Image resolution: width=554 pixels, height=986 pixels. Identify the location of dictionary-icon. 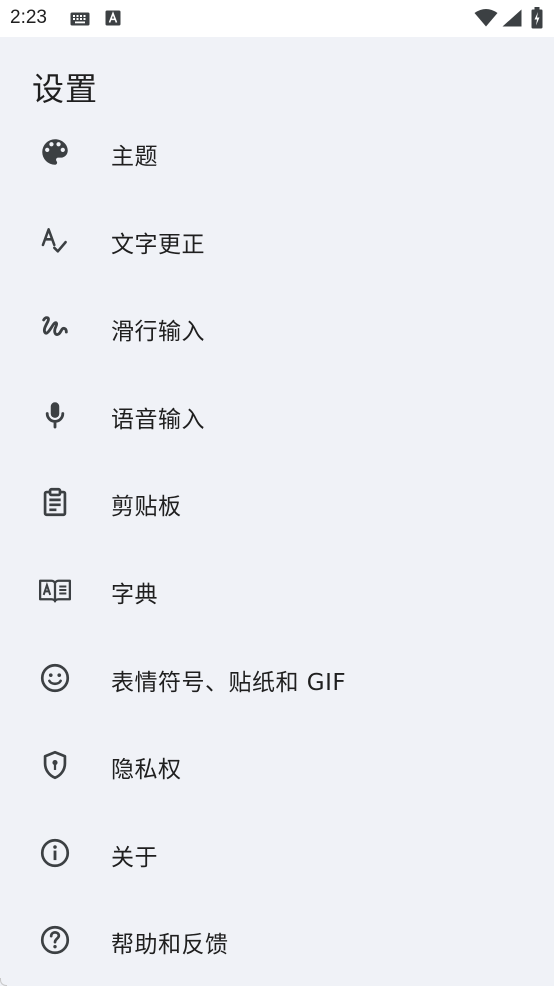
(55, 590).